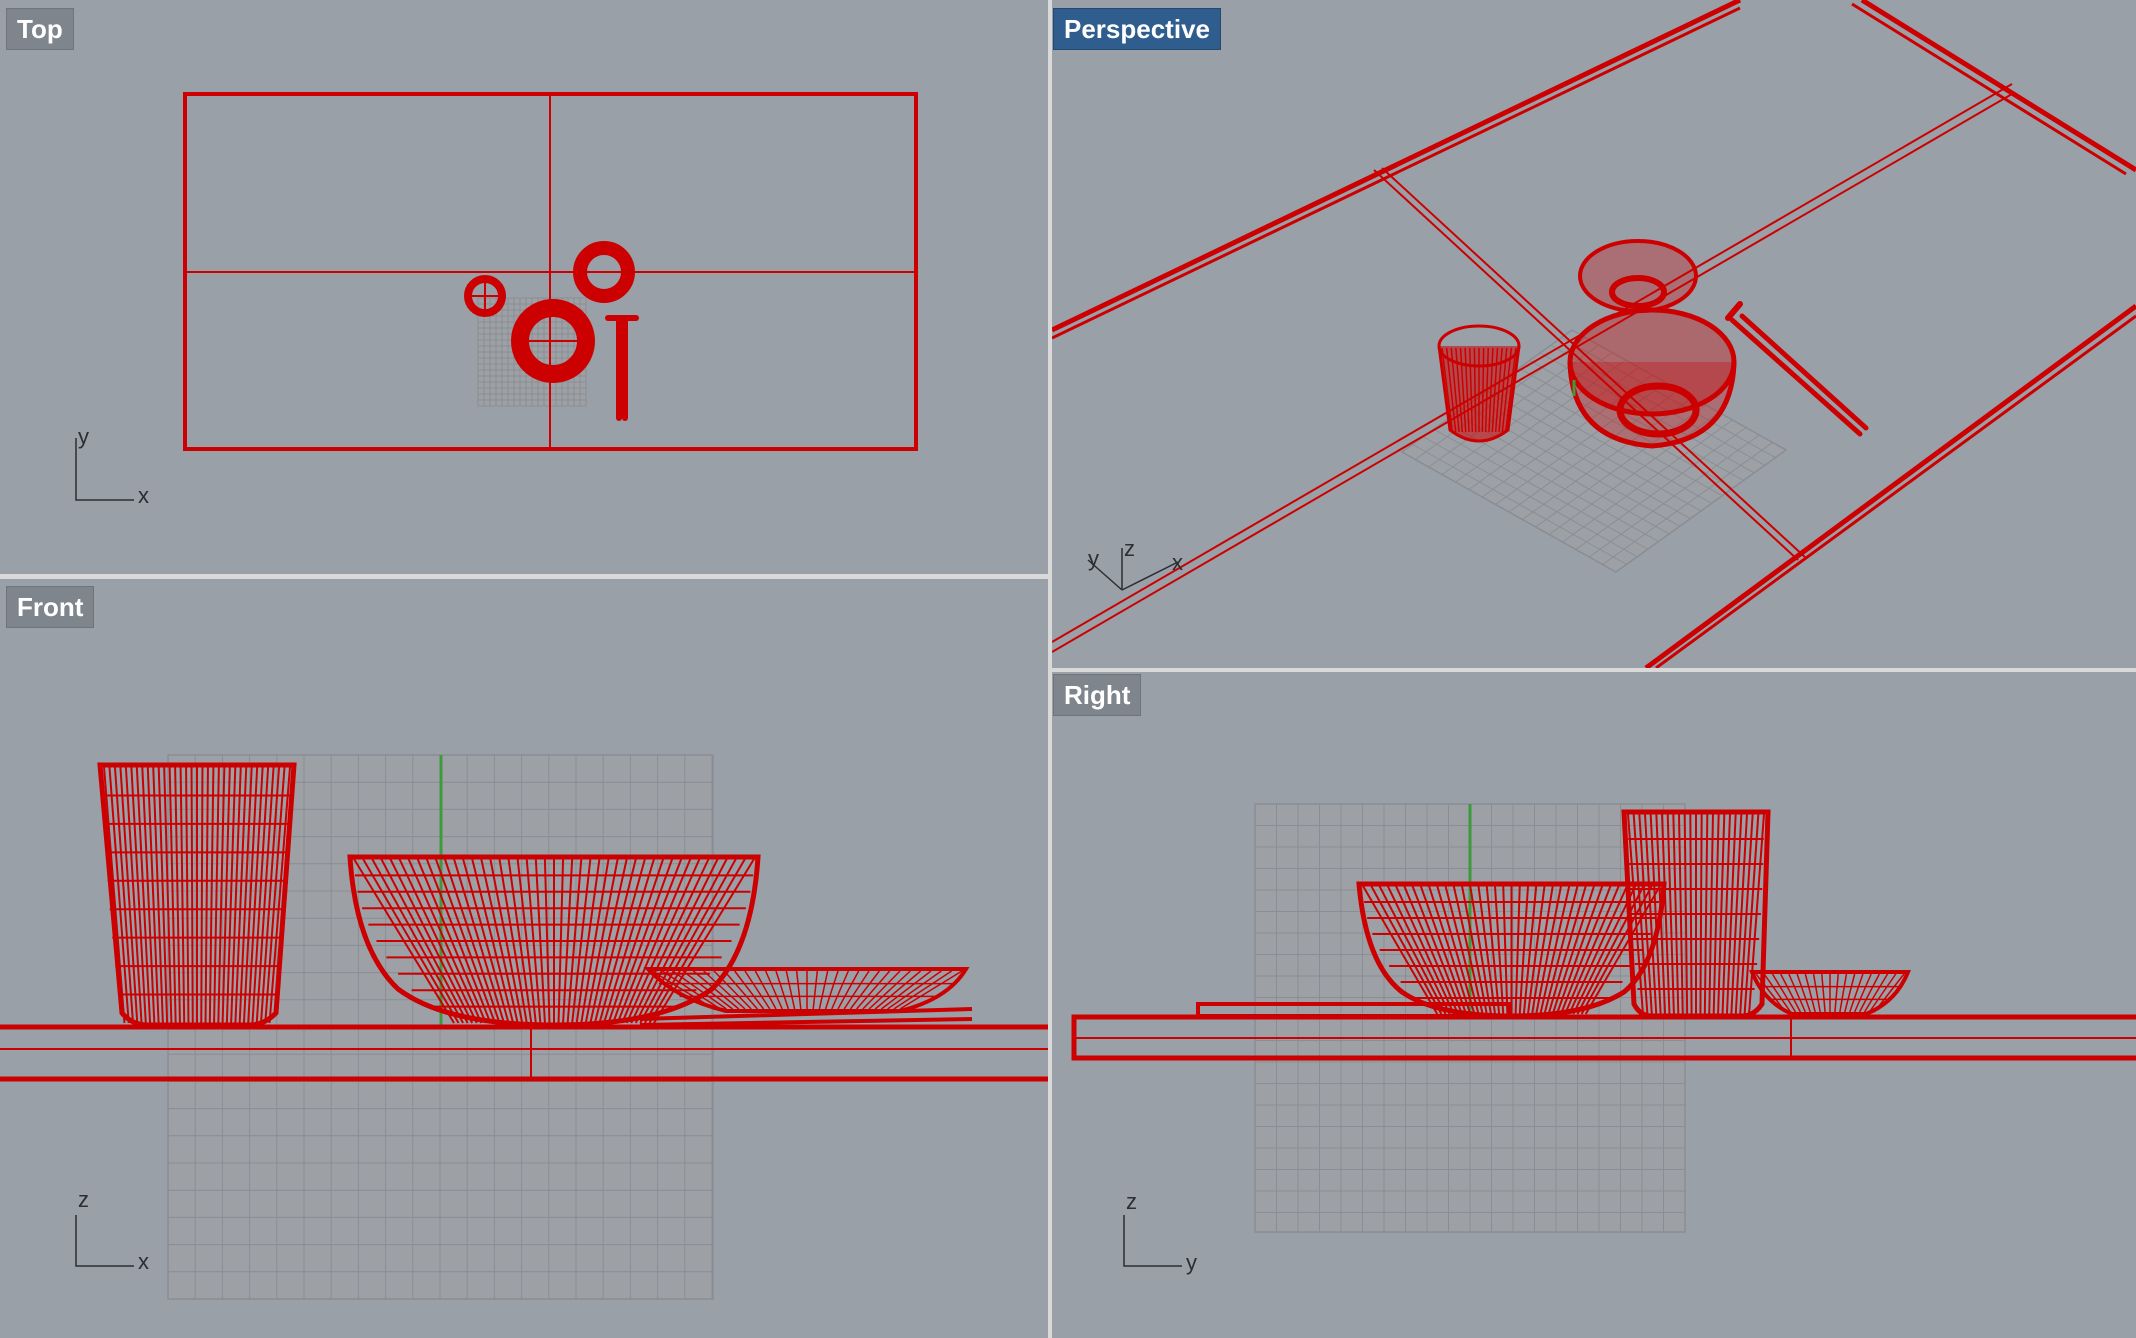  I want to click on bowl-right, so click(1511, 950).